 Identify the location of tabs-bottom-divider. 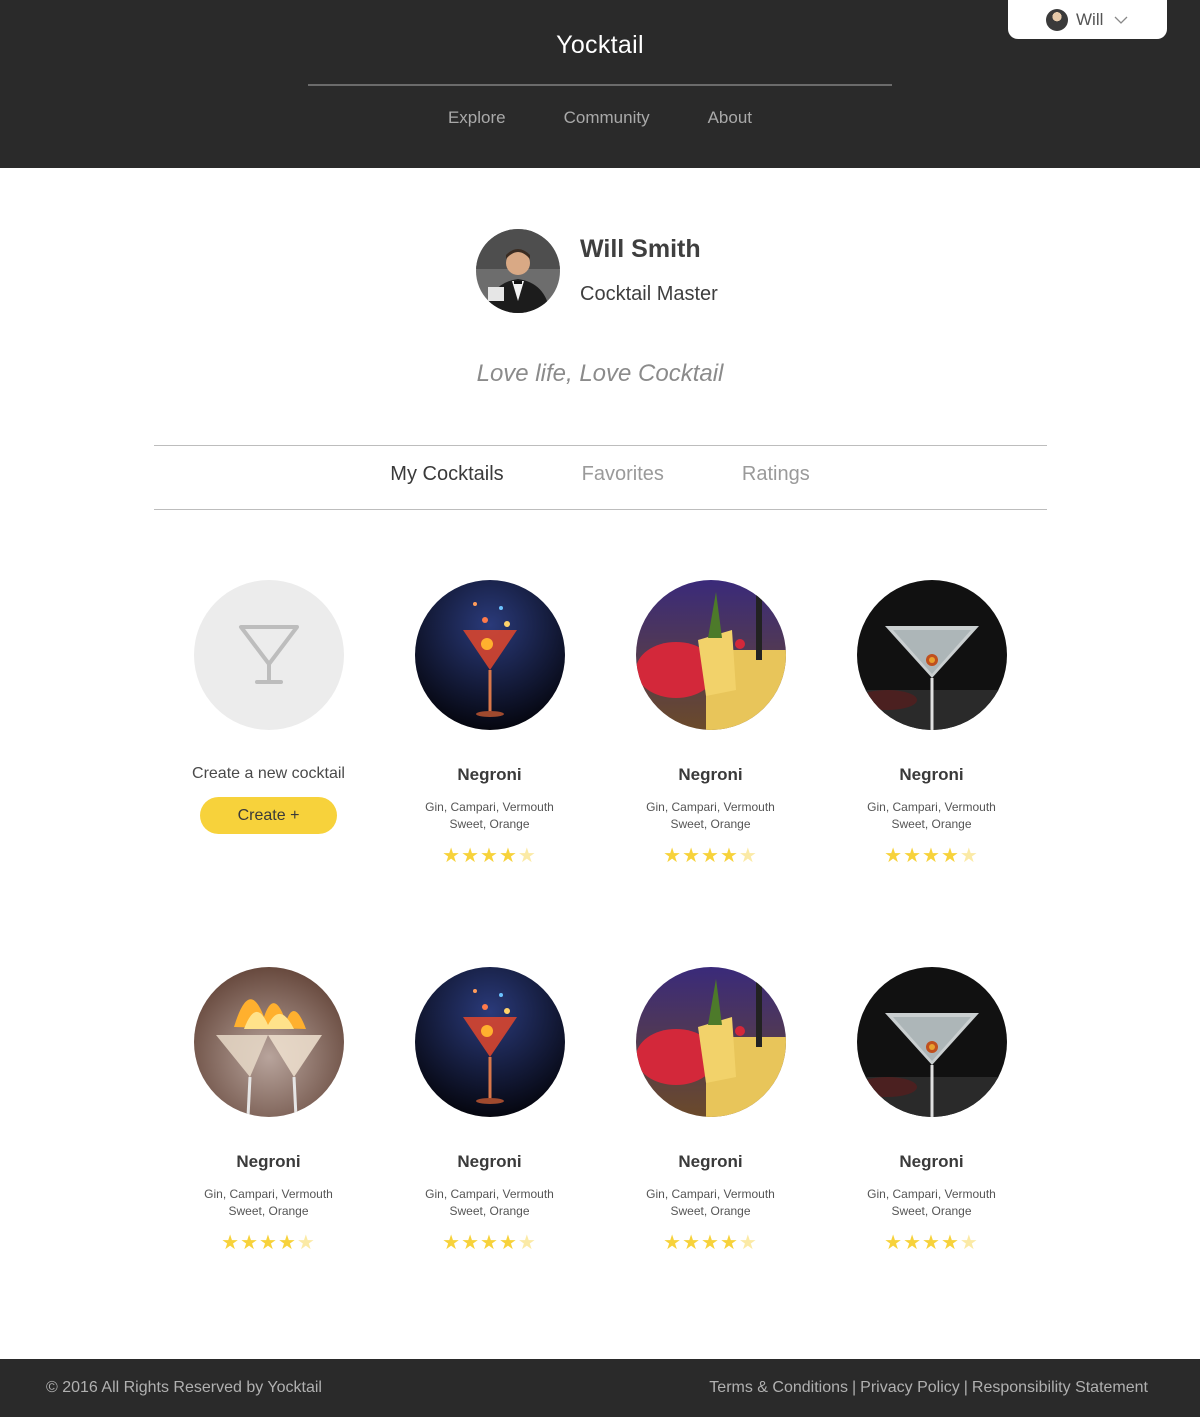
(600, 509).